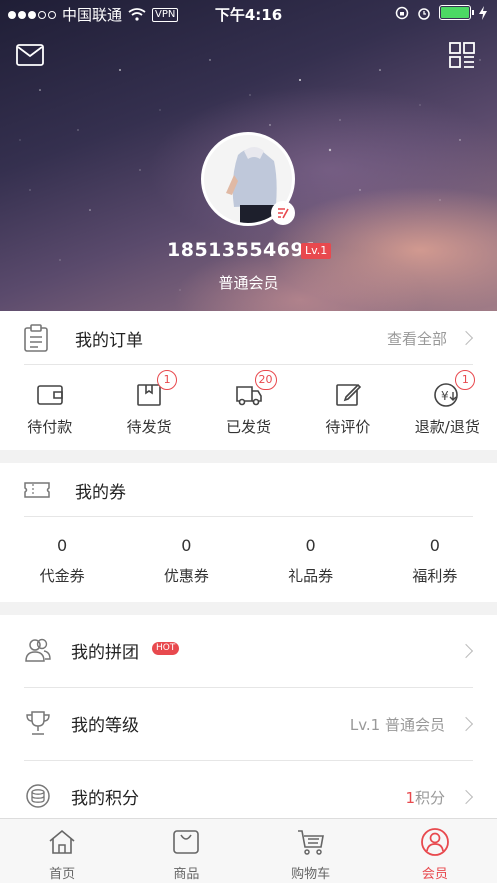 This screenshot has width=497, height=883. What do you see at coordinates (248, 338) in the screenshot?
I see `orders-header: 我的订单 查看全部` at bounding box center [248, 338].